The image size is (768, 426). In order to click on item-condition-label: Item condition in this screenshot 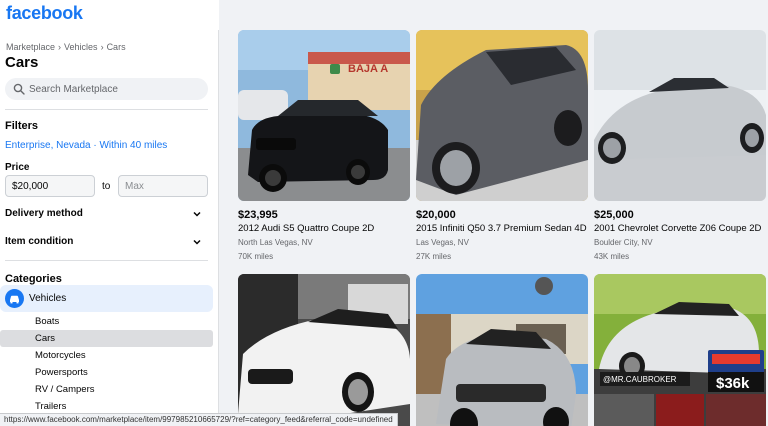, I will do `click(39, 241)`.